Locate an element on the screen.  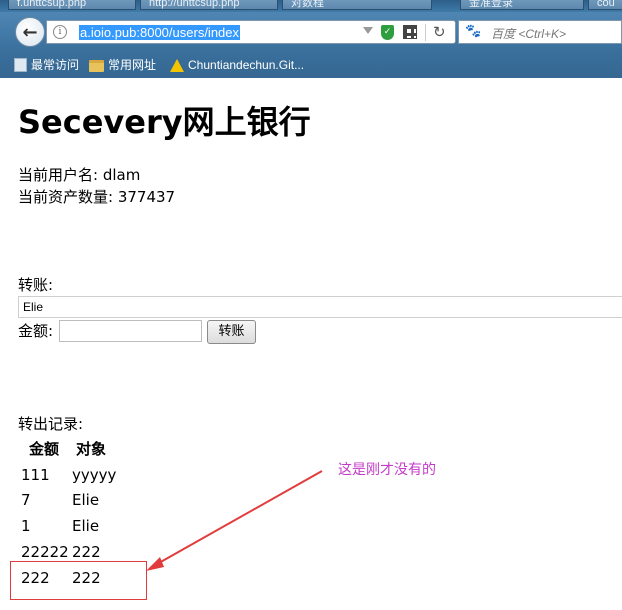
folder-icon is located at coordinates (96, 66).